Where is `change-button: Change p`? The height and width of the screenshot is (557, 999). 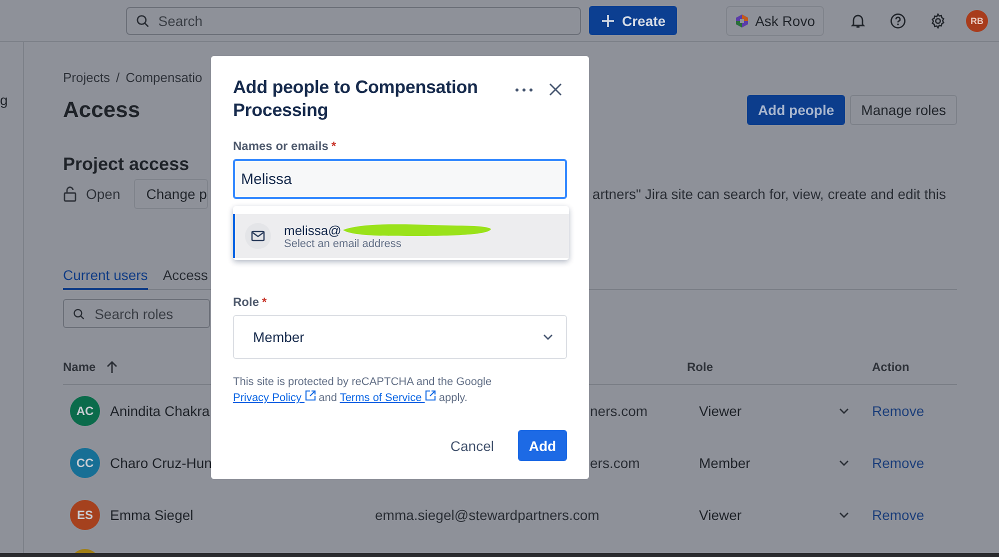
change-button: Change p is located at coordinates (171, 194).